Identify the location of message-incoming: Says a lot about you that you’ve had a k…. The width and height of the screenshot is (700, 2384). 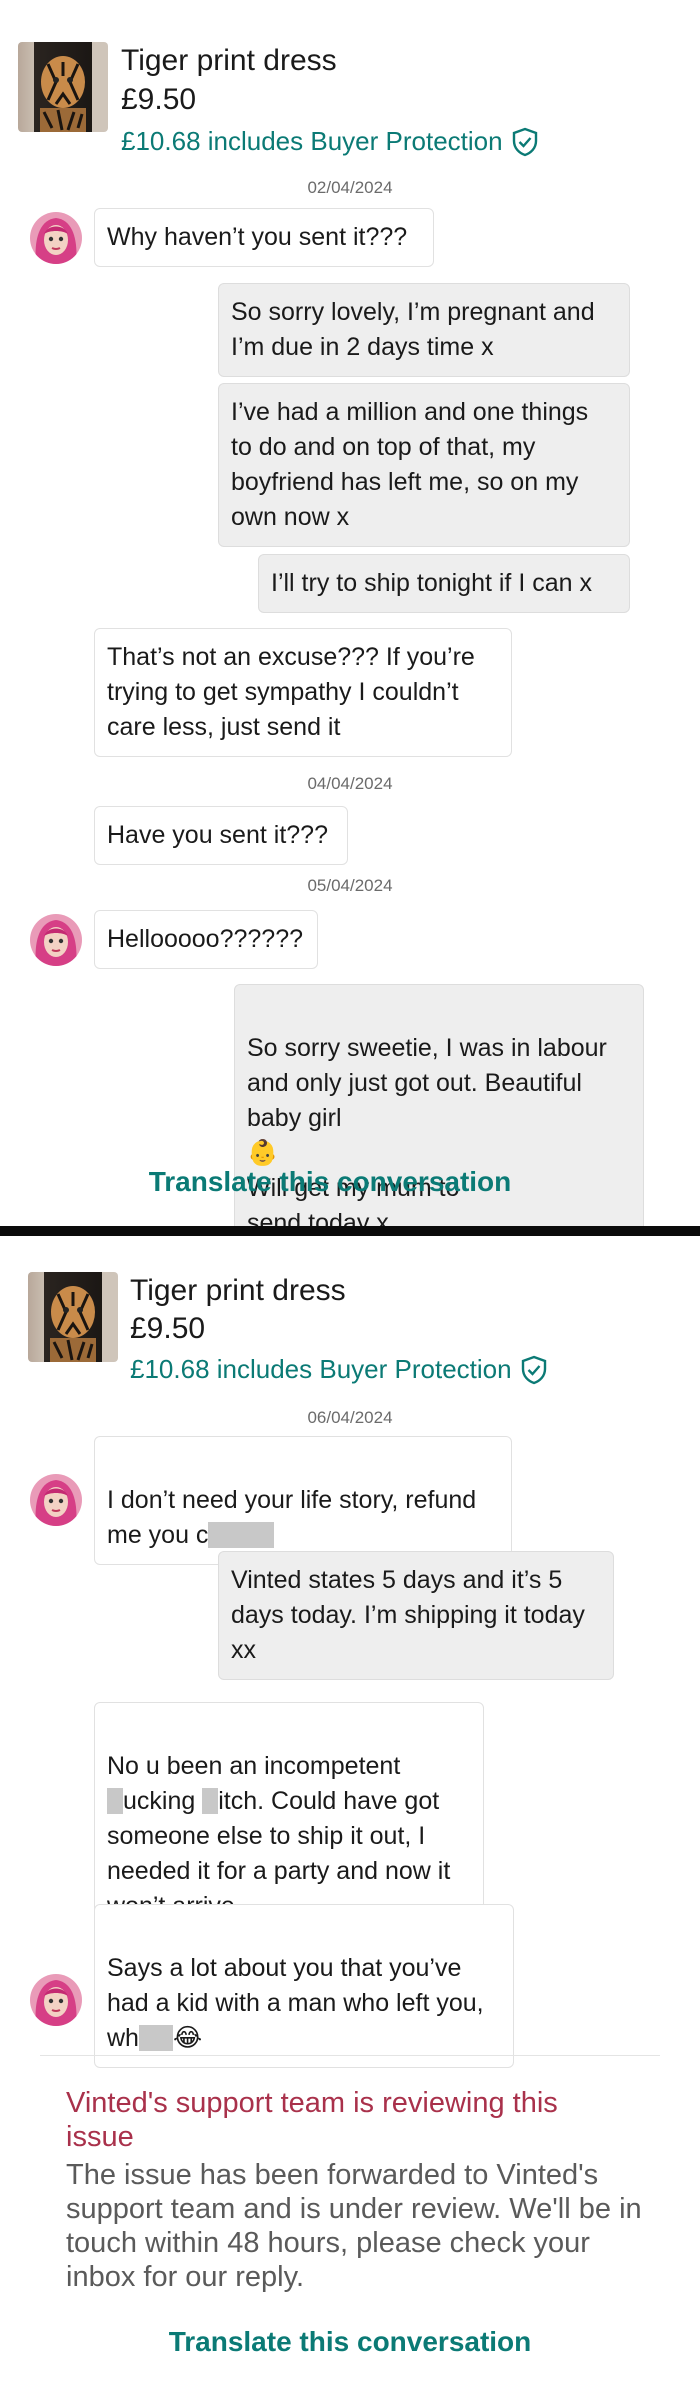
(304, 1986).